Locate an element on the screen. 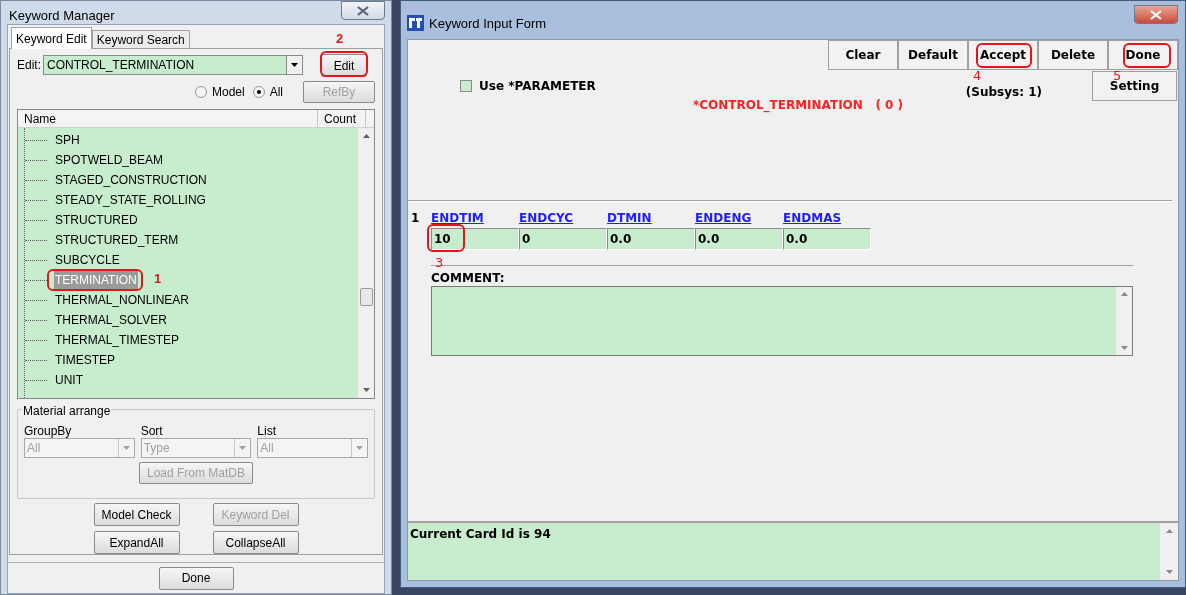  tree-item: THERMAL_TIMESTEP is located at coordinates (117, 340).